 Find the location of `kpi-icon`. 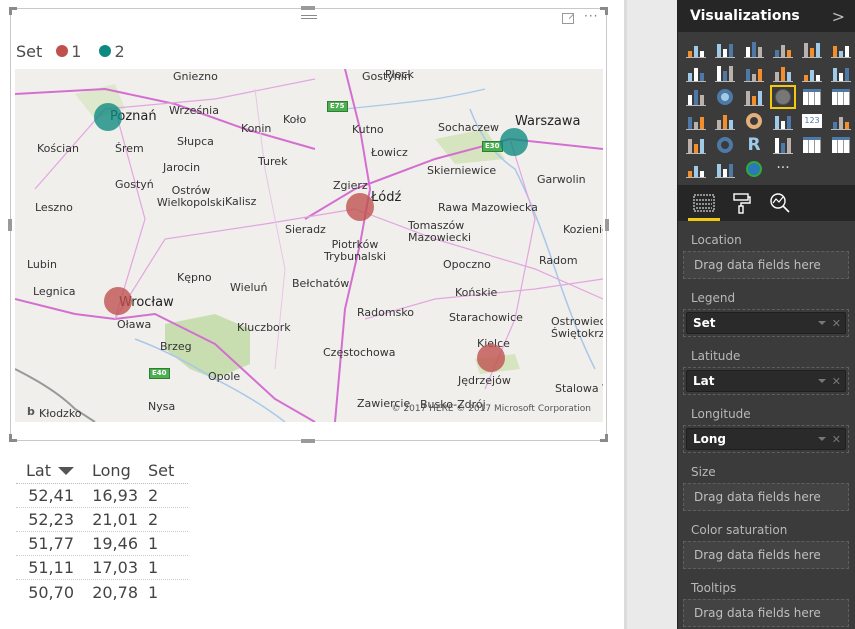

kpi-icon is located at coordinates (841, 121).